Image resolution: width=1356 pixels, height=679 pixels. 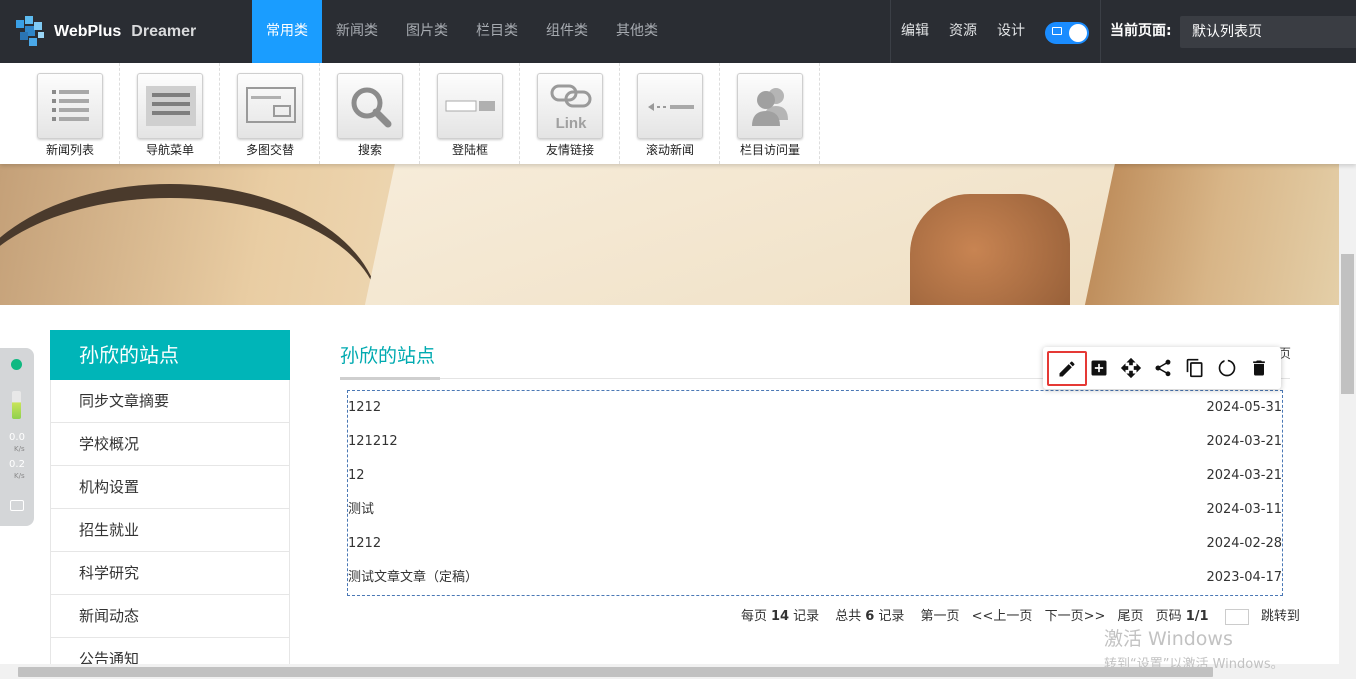 What do you see at coordinates (17, 464) in the screenshot?
I see `download-speed: 0.2` at bounding box center [17, 464].